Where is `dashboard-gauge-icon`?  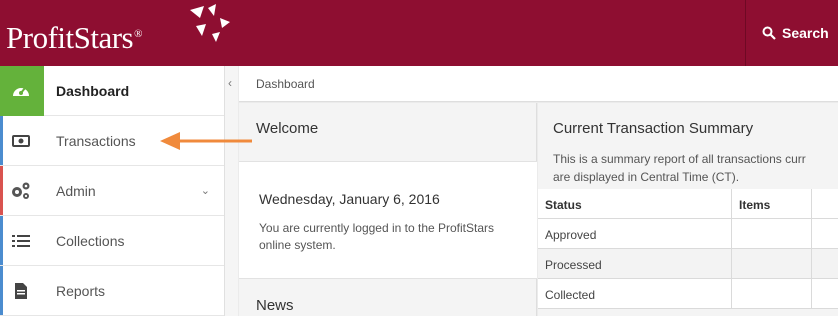
dashboard-gauge-icon is located at coordinates (21, 91).